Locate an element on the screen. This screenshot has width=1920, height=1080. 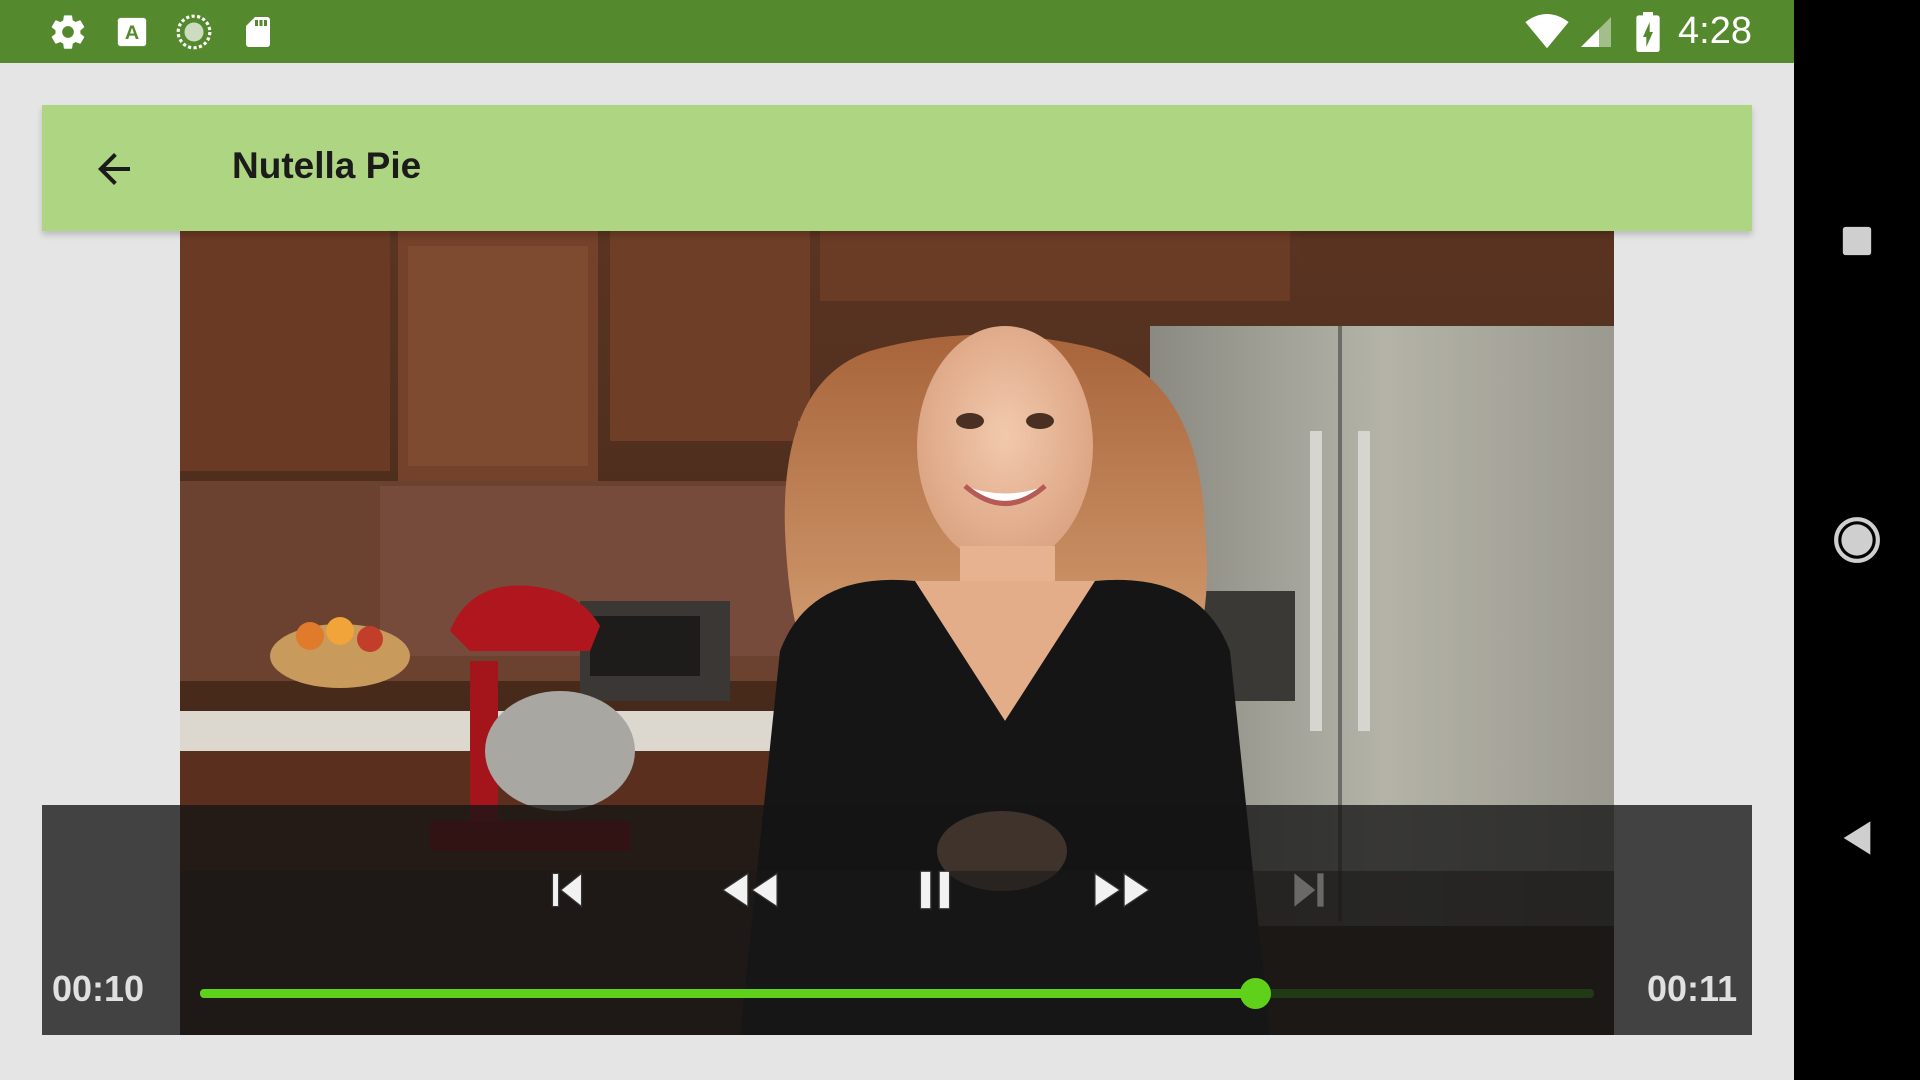
back-nav-button is located at coordinates (1857, 838).